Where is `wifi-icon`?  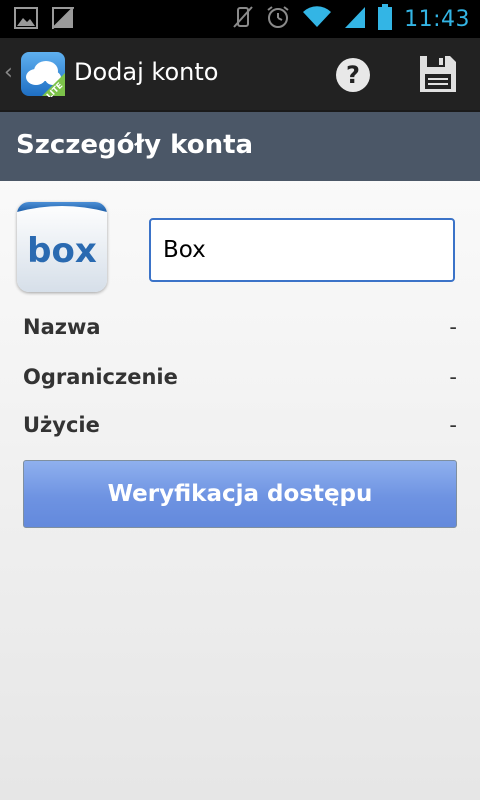
wifi-icon is located at coordinates (317, 19).